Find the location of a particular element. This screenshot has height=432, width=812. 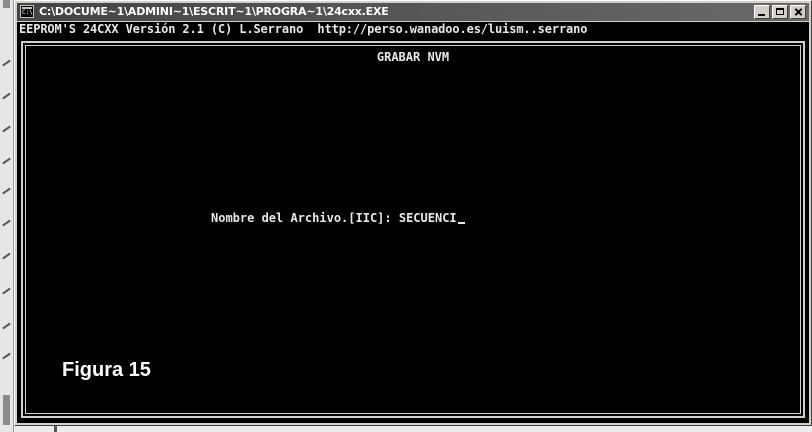

minimize-button is located at coordinates (762, 12).